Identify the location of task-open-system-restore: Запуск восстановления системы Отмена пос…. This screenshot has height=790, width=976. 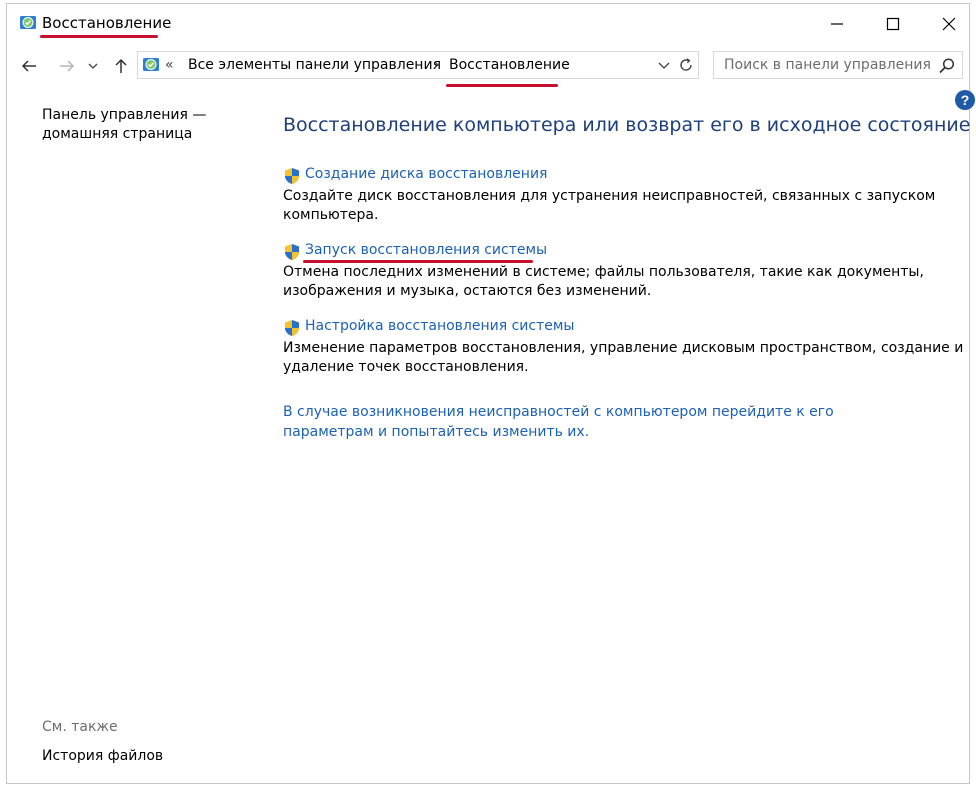
(628, 271).